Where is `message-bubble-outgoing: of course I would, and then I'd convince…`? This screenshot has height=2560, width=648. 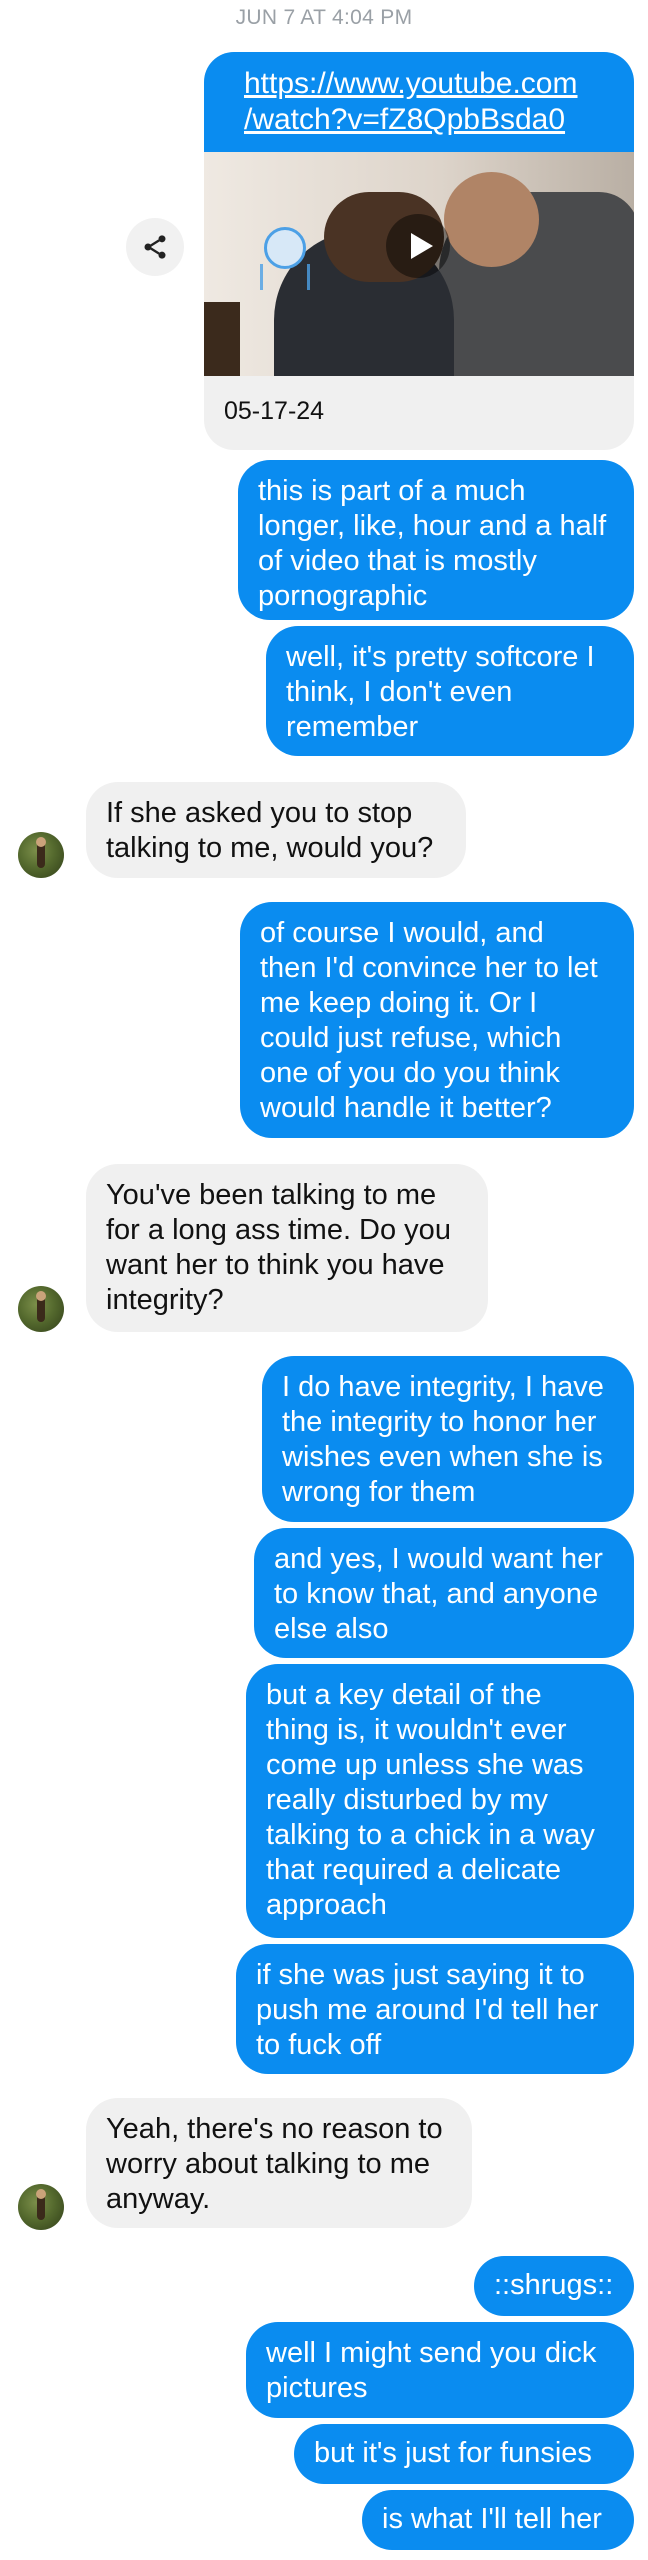 message-bubble-outgoing: of course I would, and then I'd convince… is located at coordinates (437, 1020).